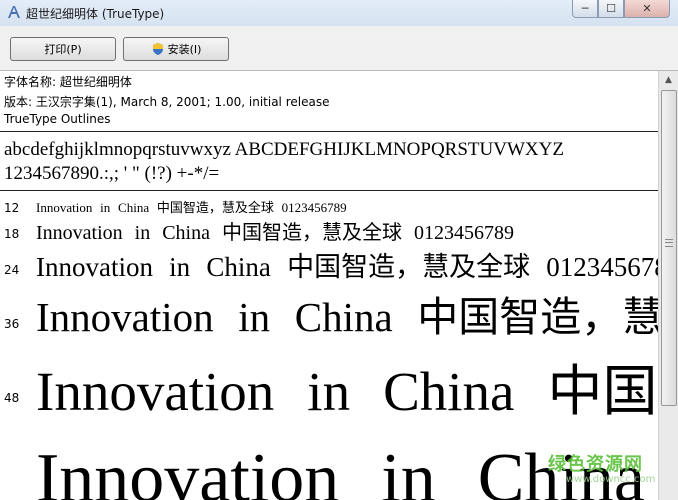 The height and width of the screenshot is (500, 678). I want to click on maximize-button: ☐, so click(611, 9).